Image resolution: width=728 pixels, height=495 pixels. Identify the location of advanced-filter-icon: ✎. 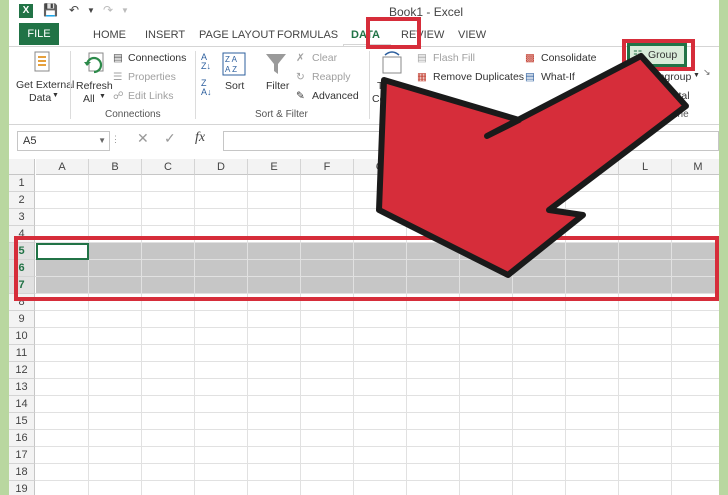
(300, 96).